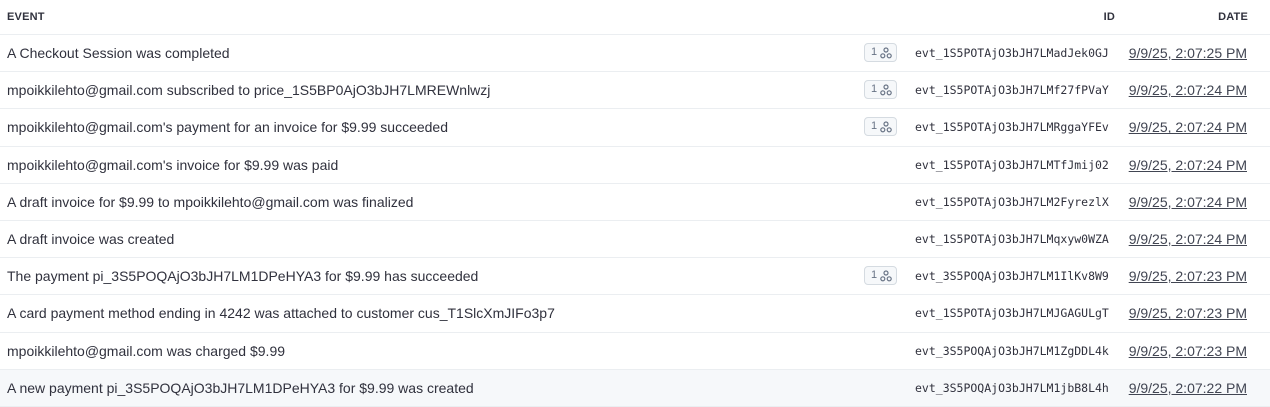  I want to click on event-description: mpoikkilehto@gmail.com was charged $9.99, so click(146, 350).